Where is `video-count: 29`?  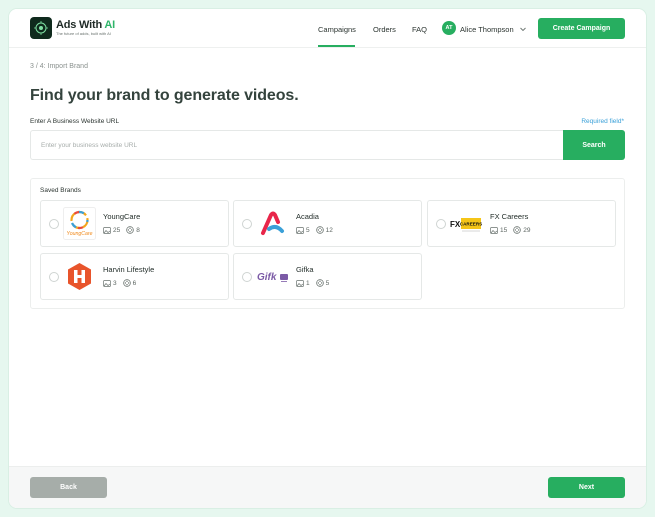
video-count: 29 is located at coordinates (527, 230).